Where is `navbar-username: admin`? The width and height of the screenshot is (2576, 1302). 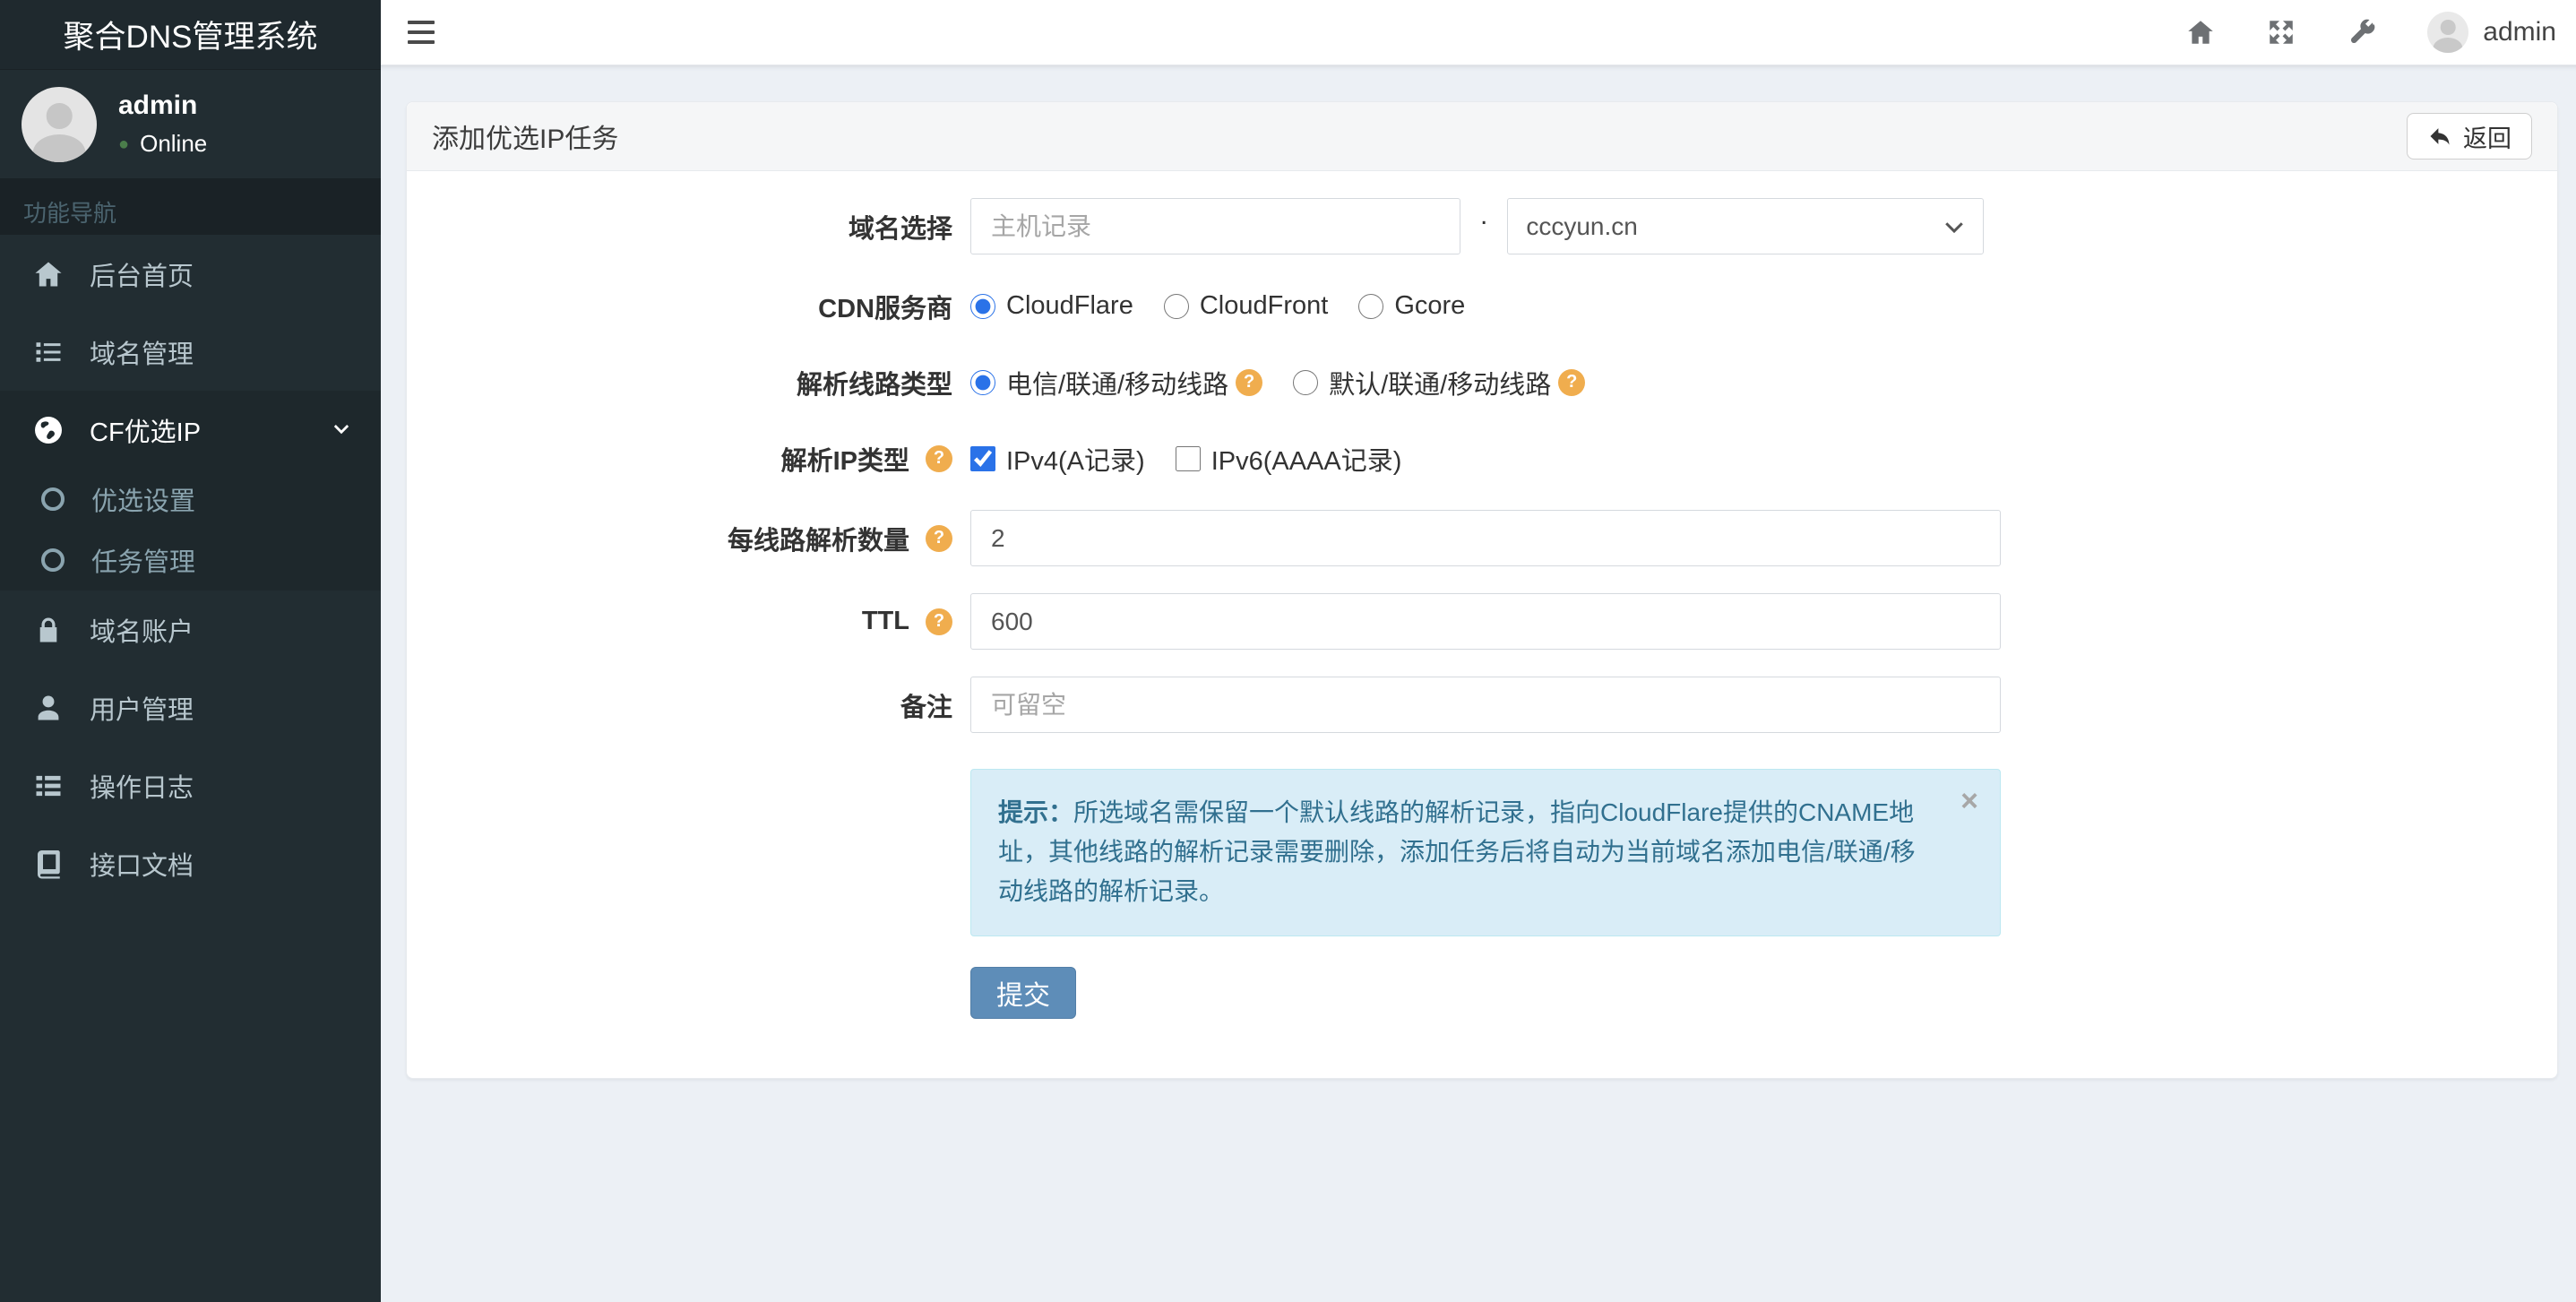 navbar-username: admin is located at coordinates (2519, 32).